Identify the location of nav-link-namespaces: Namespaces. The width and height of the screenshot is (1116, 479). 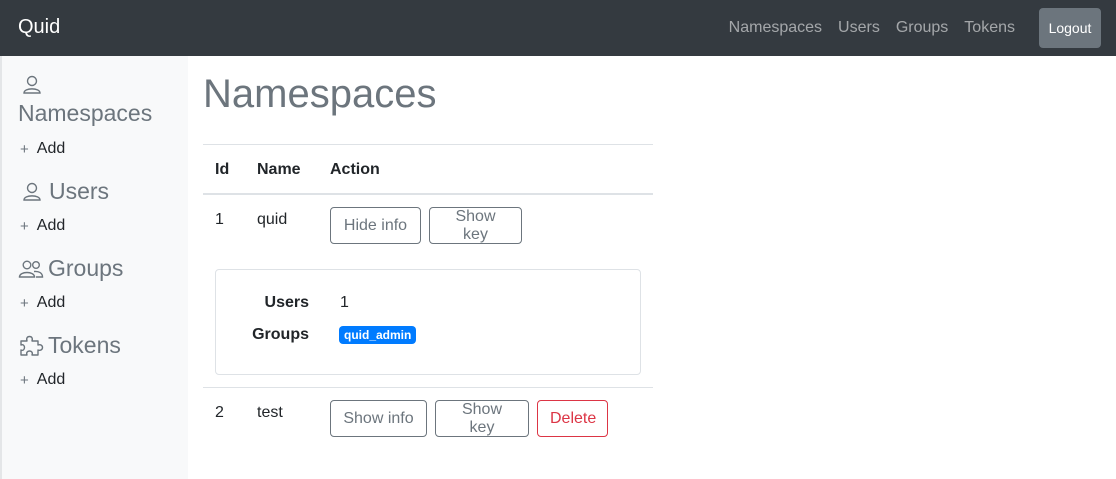
(775, 28).